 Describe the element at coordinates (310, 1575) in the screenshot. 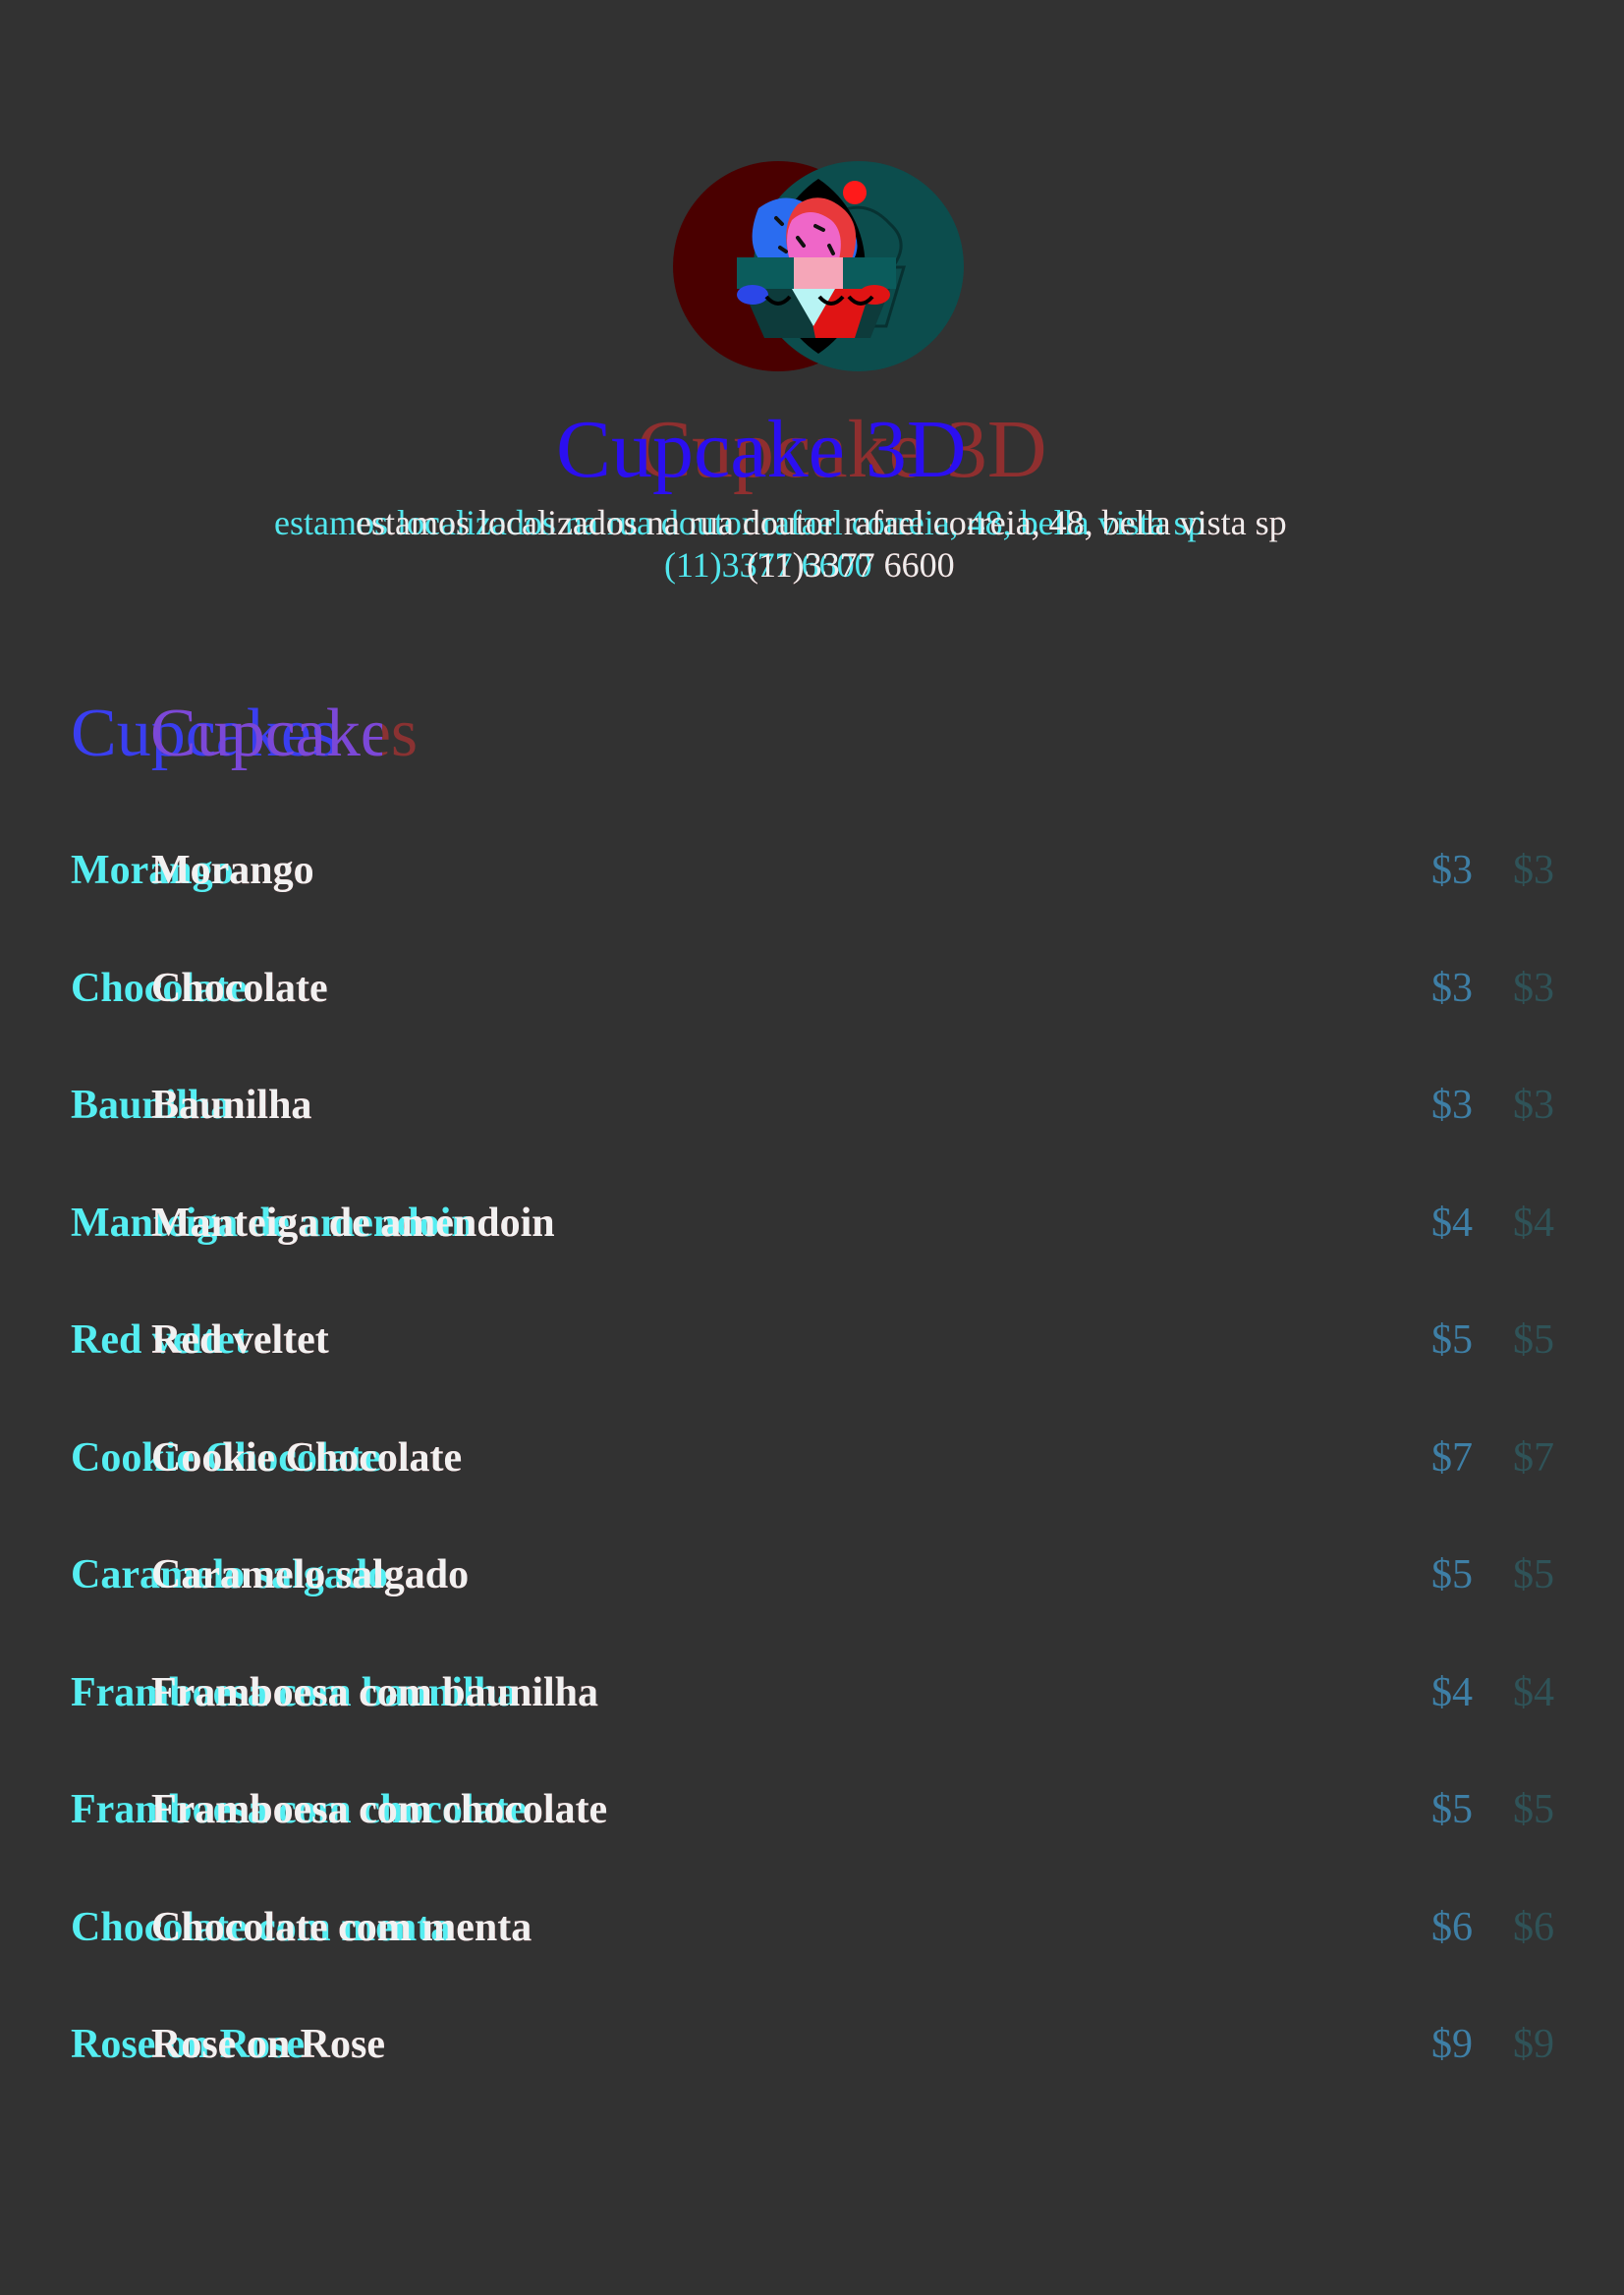

I see `menu-item-name: Caramelo salgado` at that location.